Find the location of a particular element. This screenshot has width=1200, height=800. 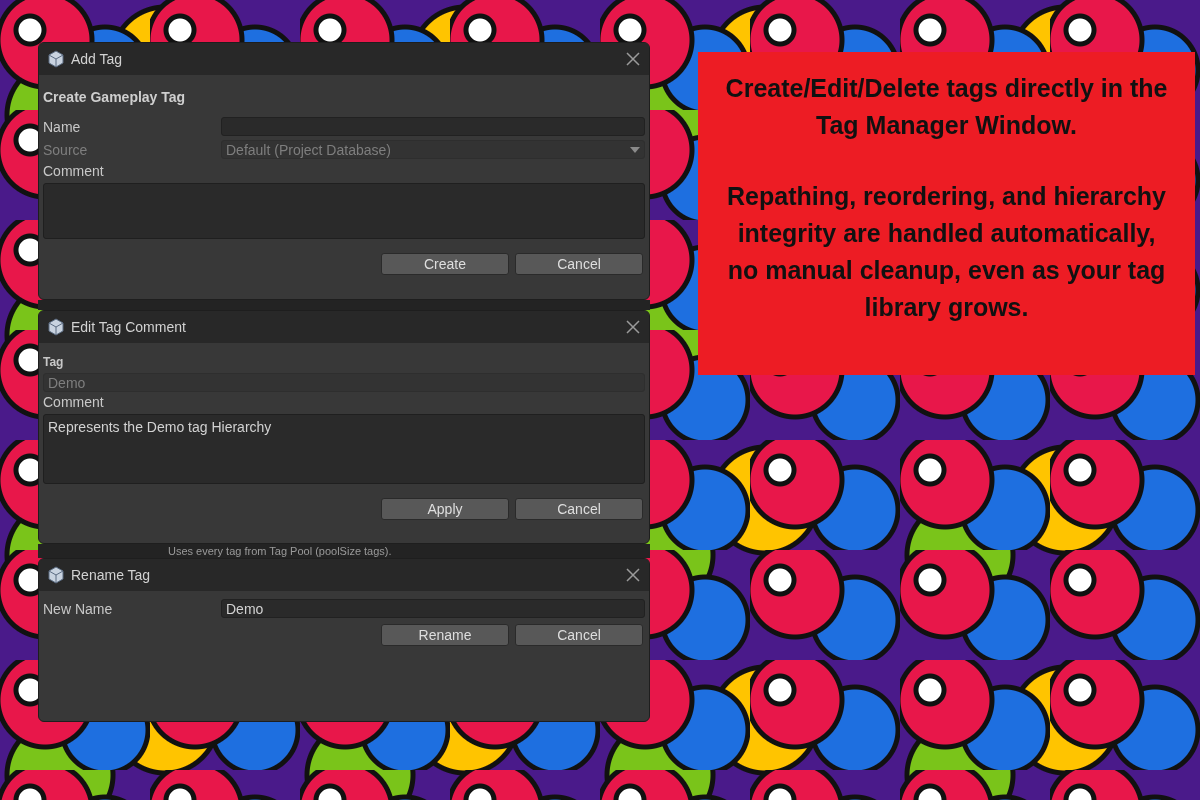

field-label: Name is located at coordinates (62, 126).